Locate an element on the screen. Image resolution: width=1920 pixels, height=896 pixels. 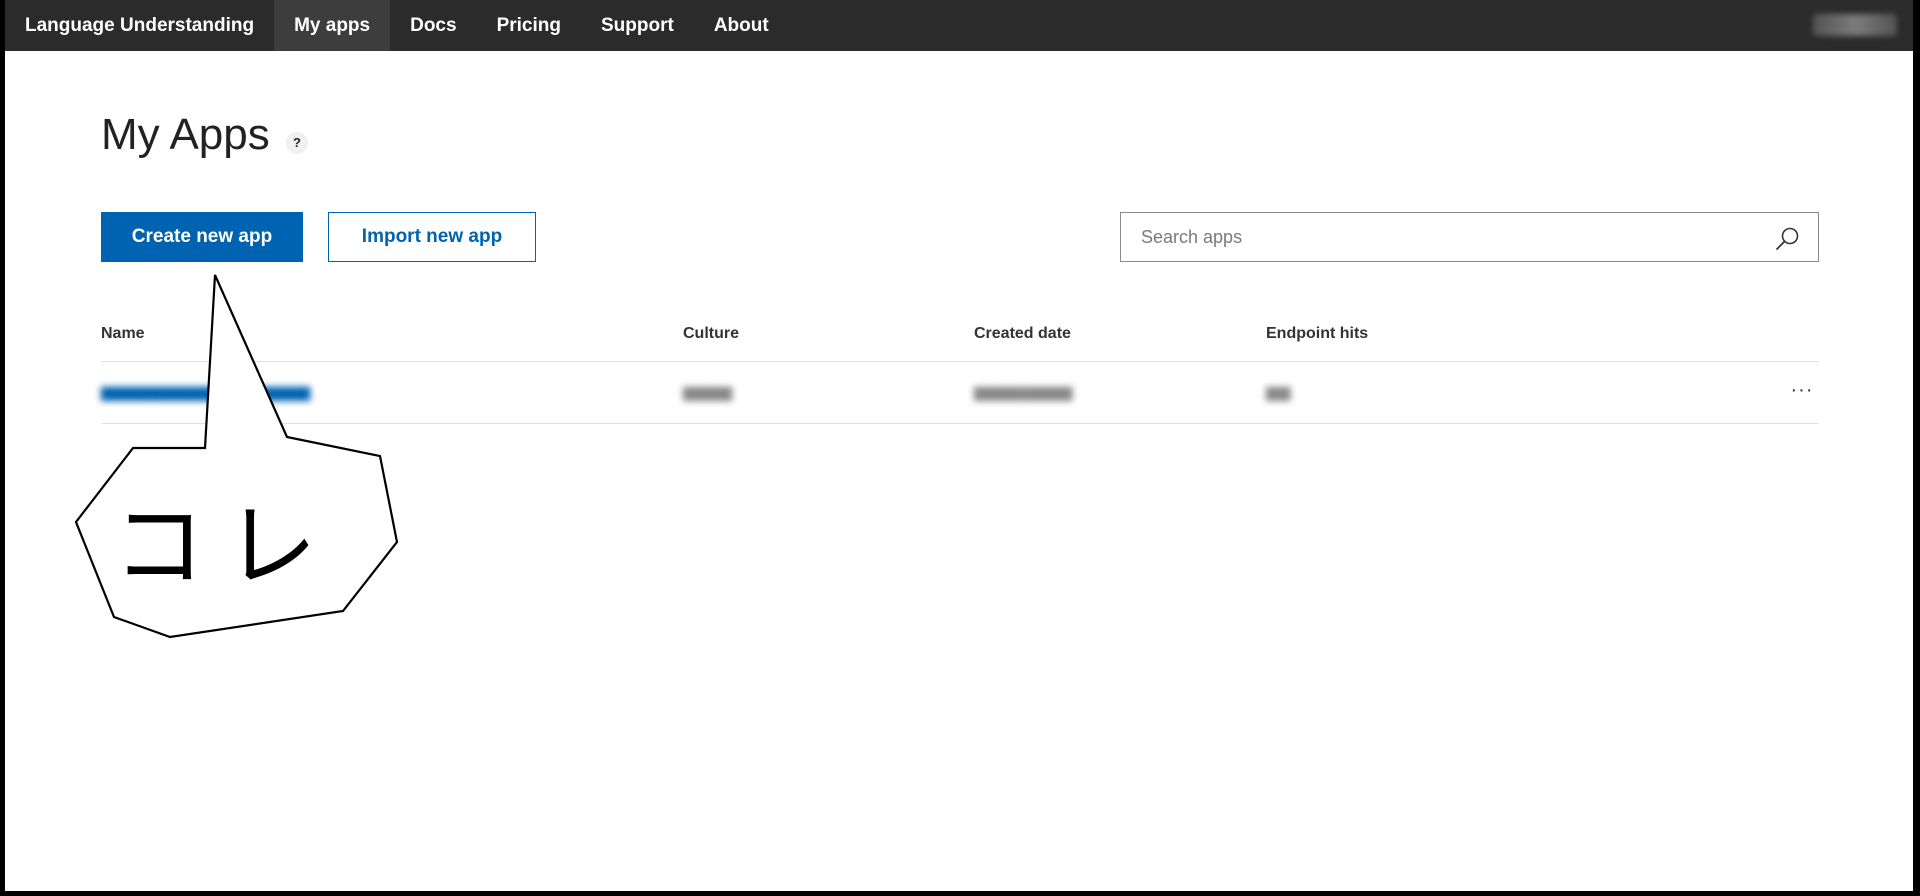
nav-about: About is located at coordinates (741, 25).